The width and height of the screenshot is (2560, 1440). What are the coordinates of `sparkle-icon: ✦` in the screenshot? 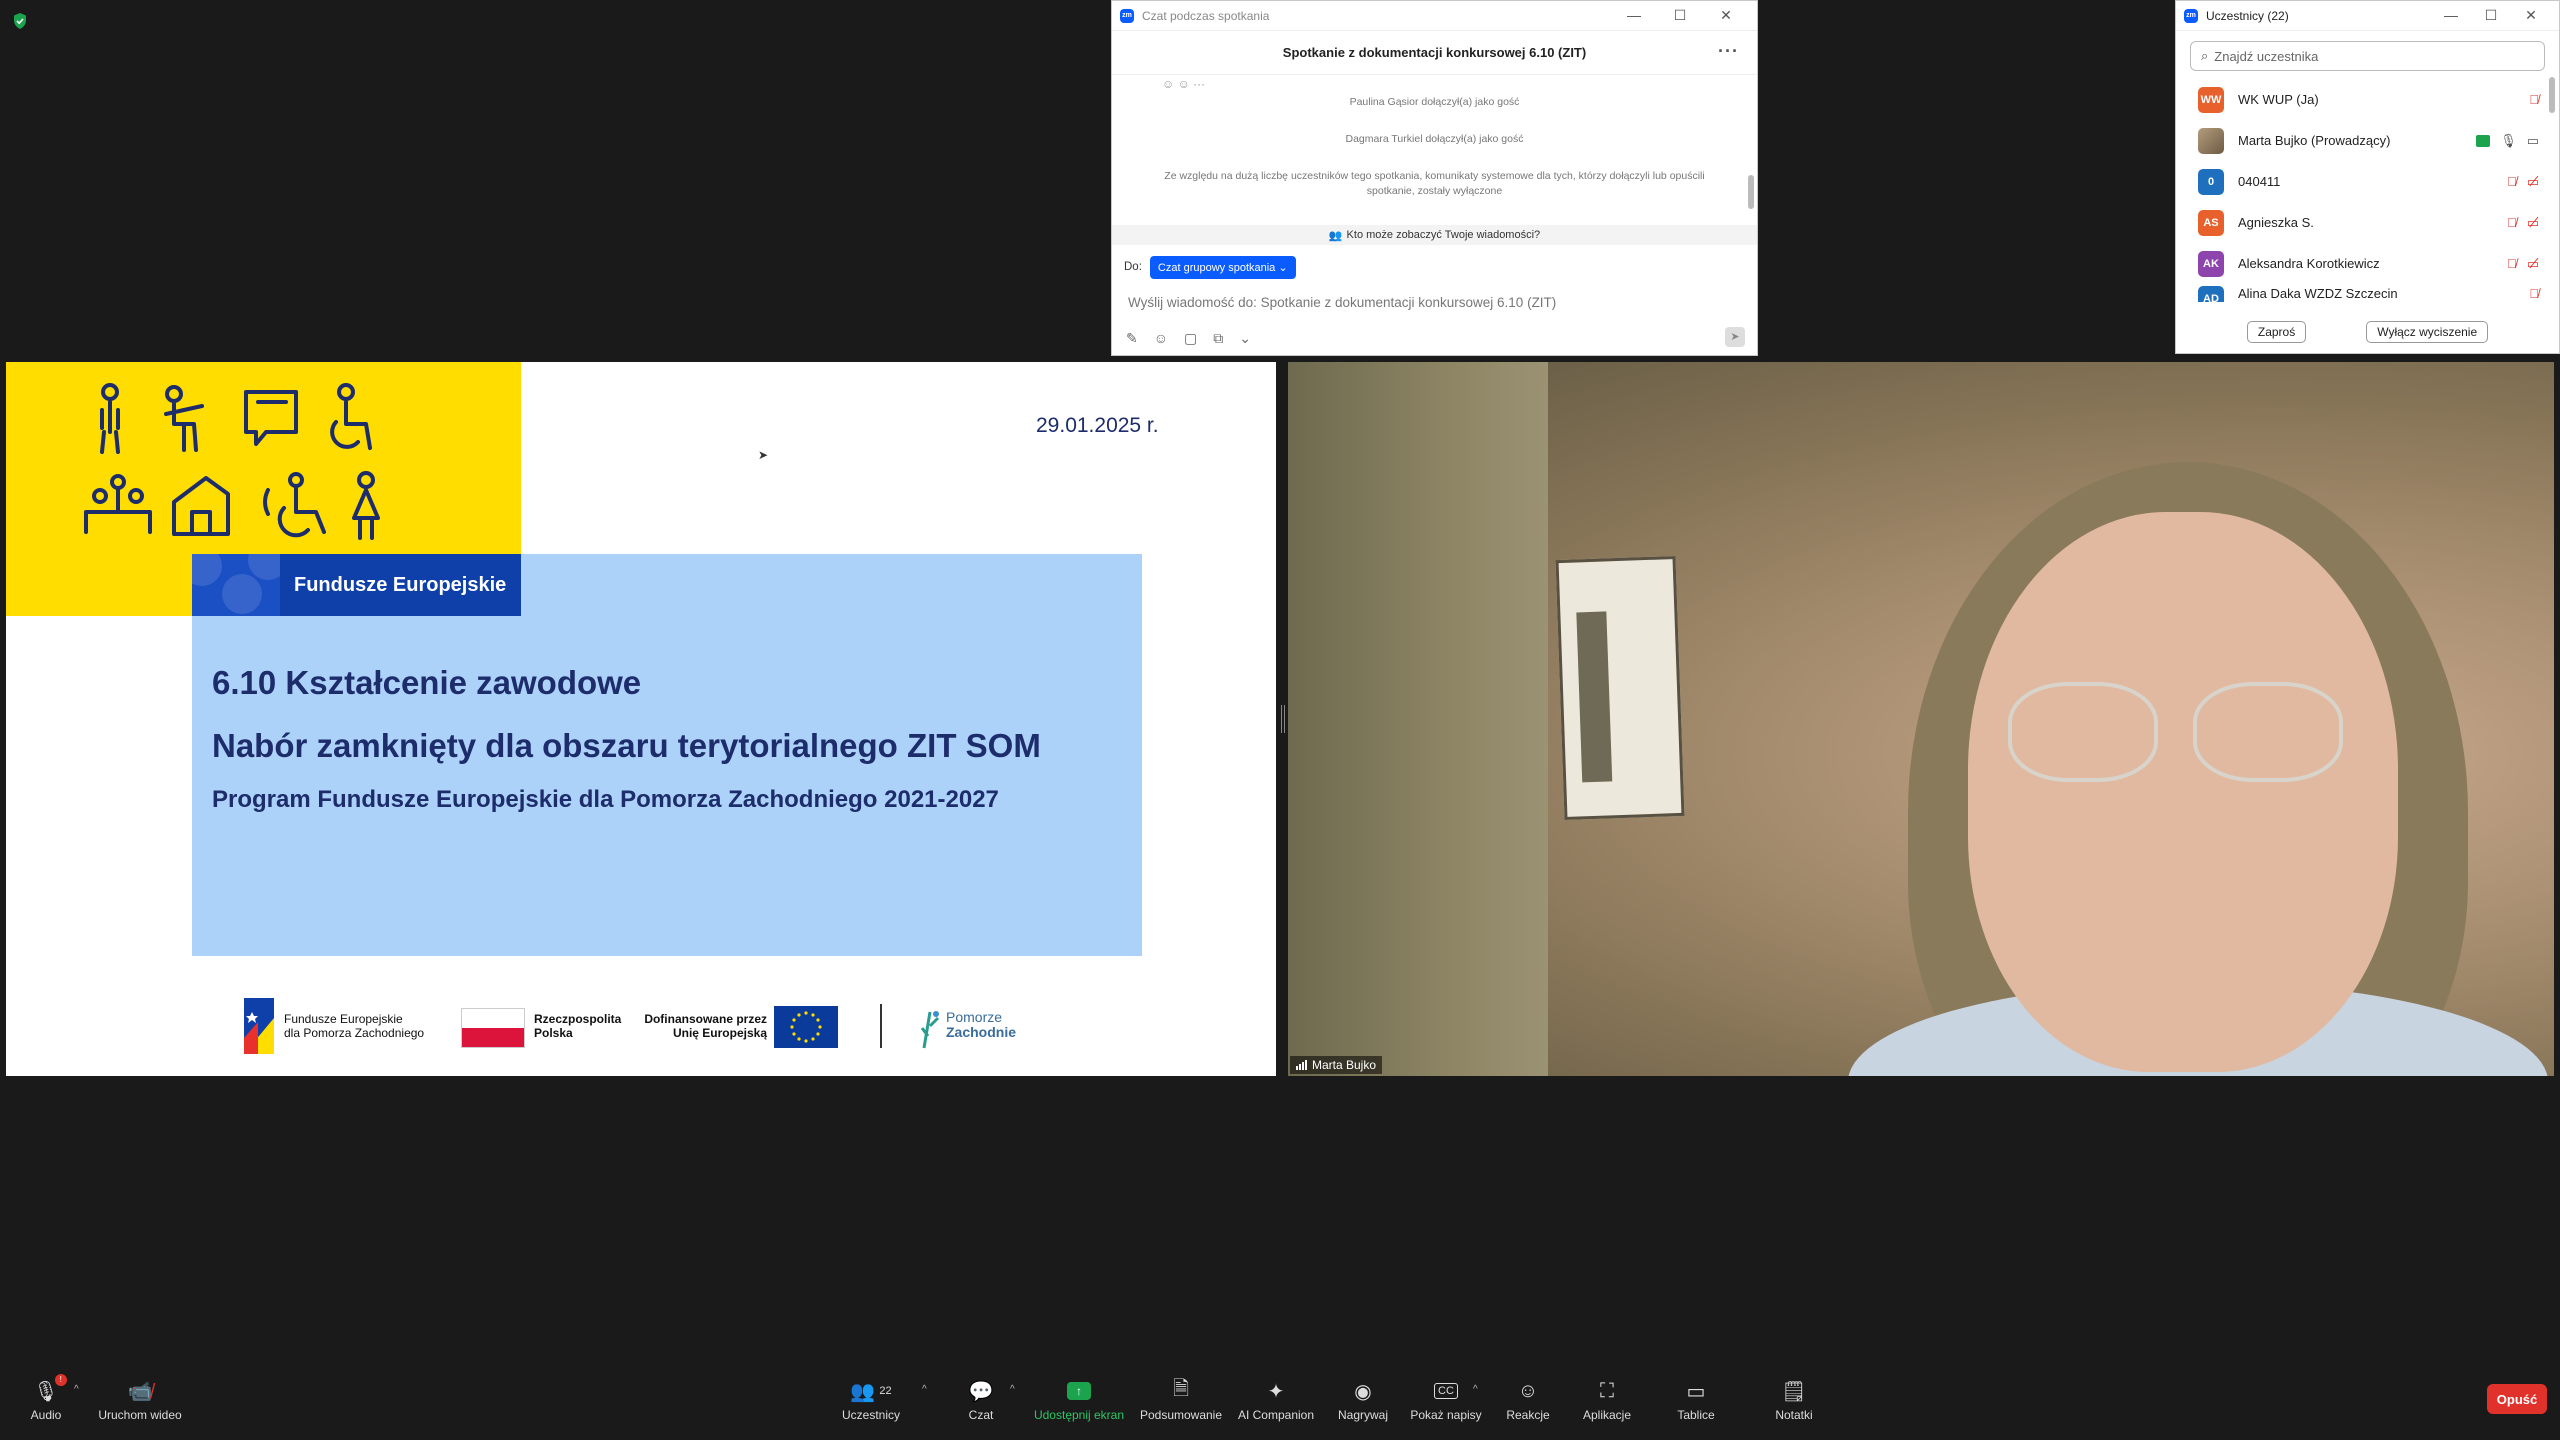 It's located at (1276, 1391).